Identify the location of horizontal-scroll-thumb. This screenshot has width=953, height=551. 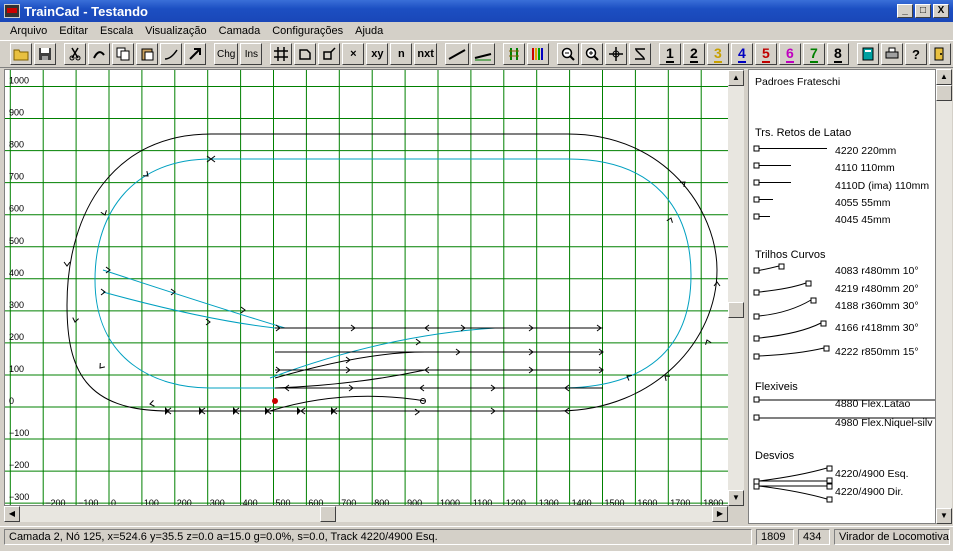
(328, 514).